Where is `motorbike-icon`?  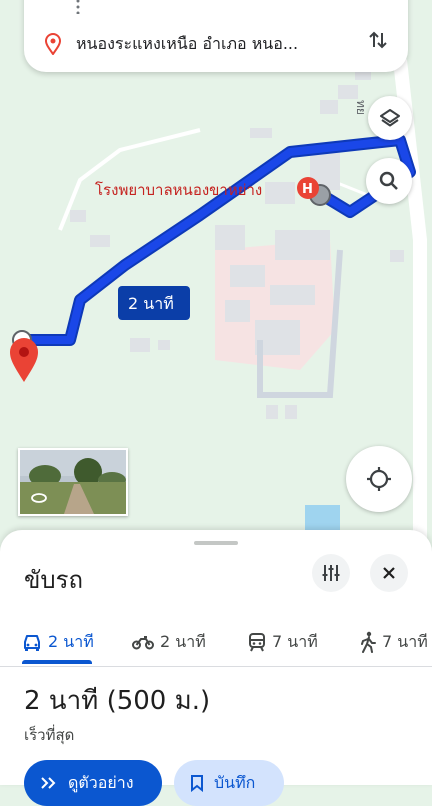
motorbike-icon is located at coordinates (143, 643).